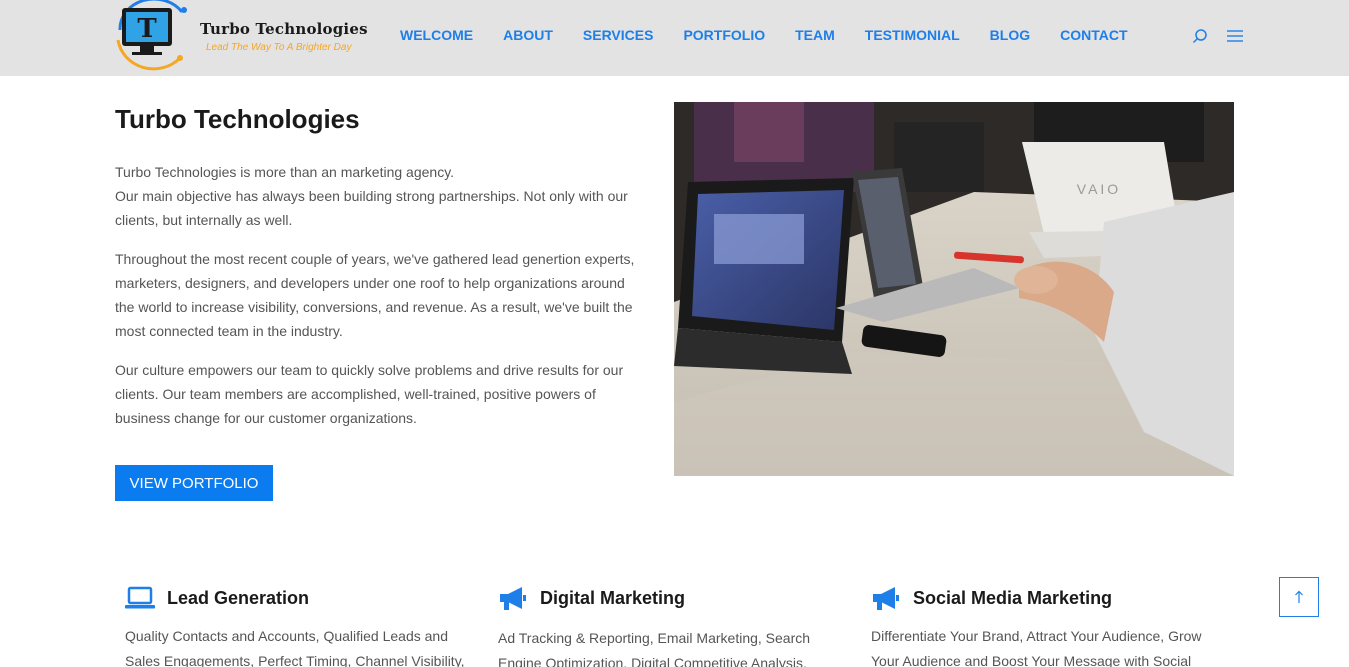 This screenshot has width=1349, height=667. What do you see at coordinates (279, 47) in the screenshot?
I see `logo-tagline: Lead The Way To A Brighter Day` at bounding box center [279, 47].